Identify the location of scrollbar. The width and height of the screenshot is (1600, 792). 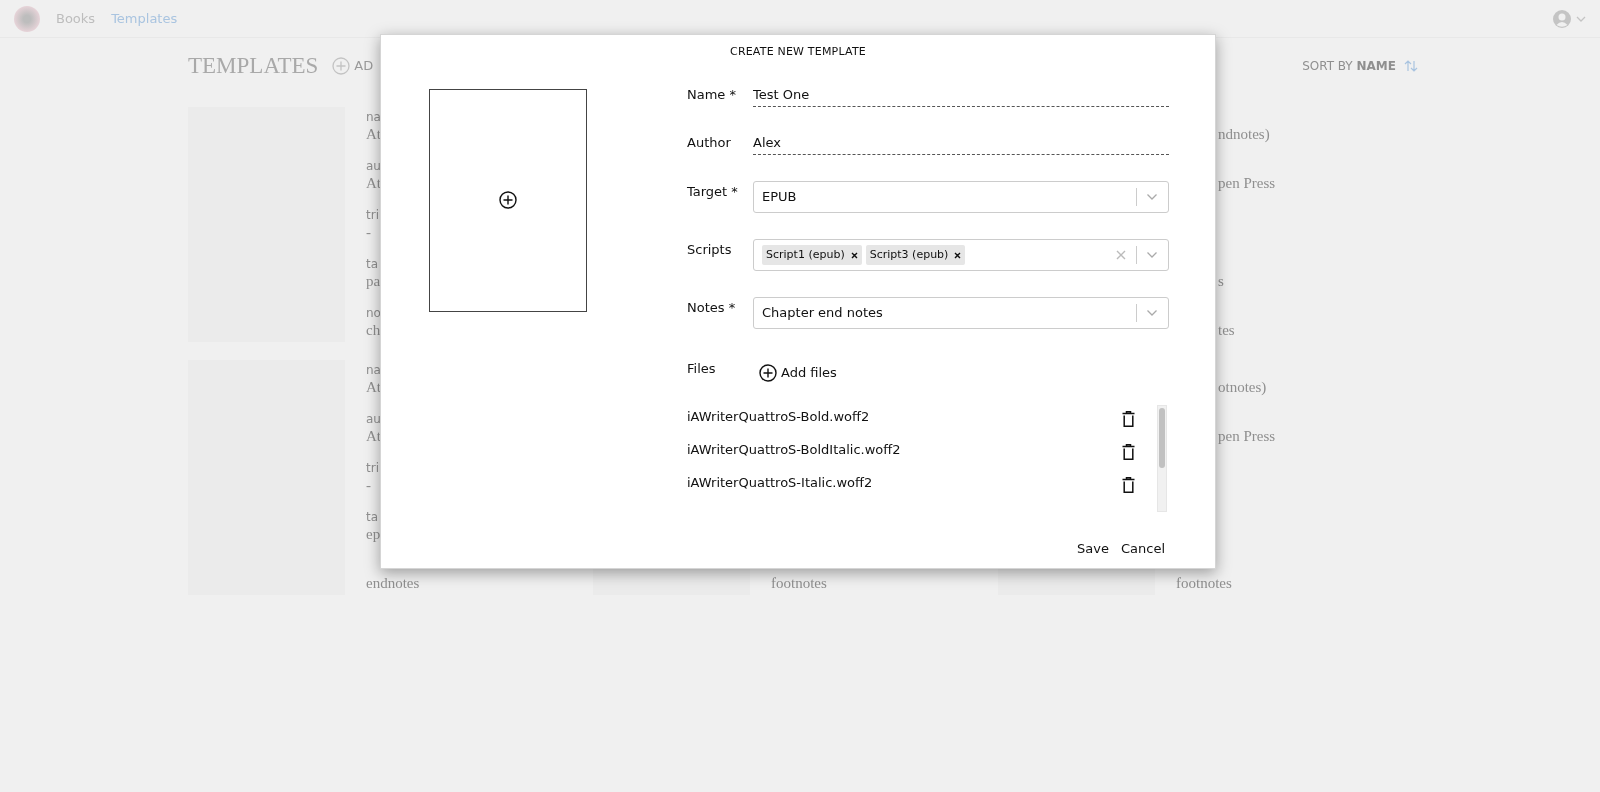
(1162, 458).